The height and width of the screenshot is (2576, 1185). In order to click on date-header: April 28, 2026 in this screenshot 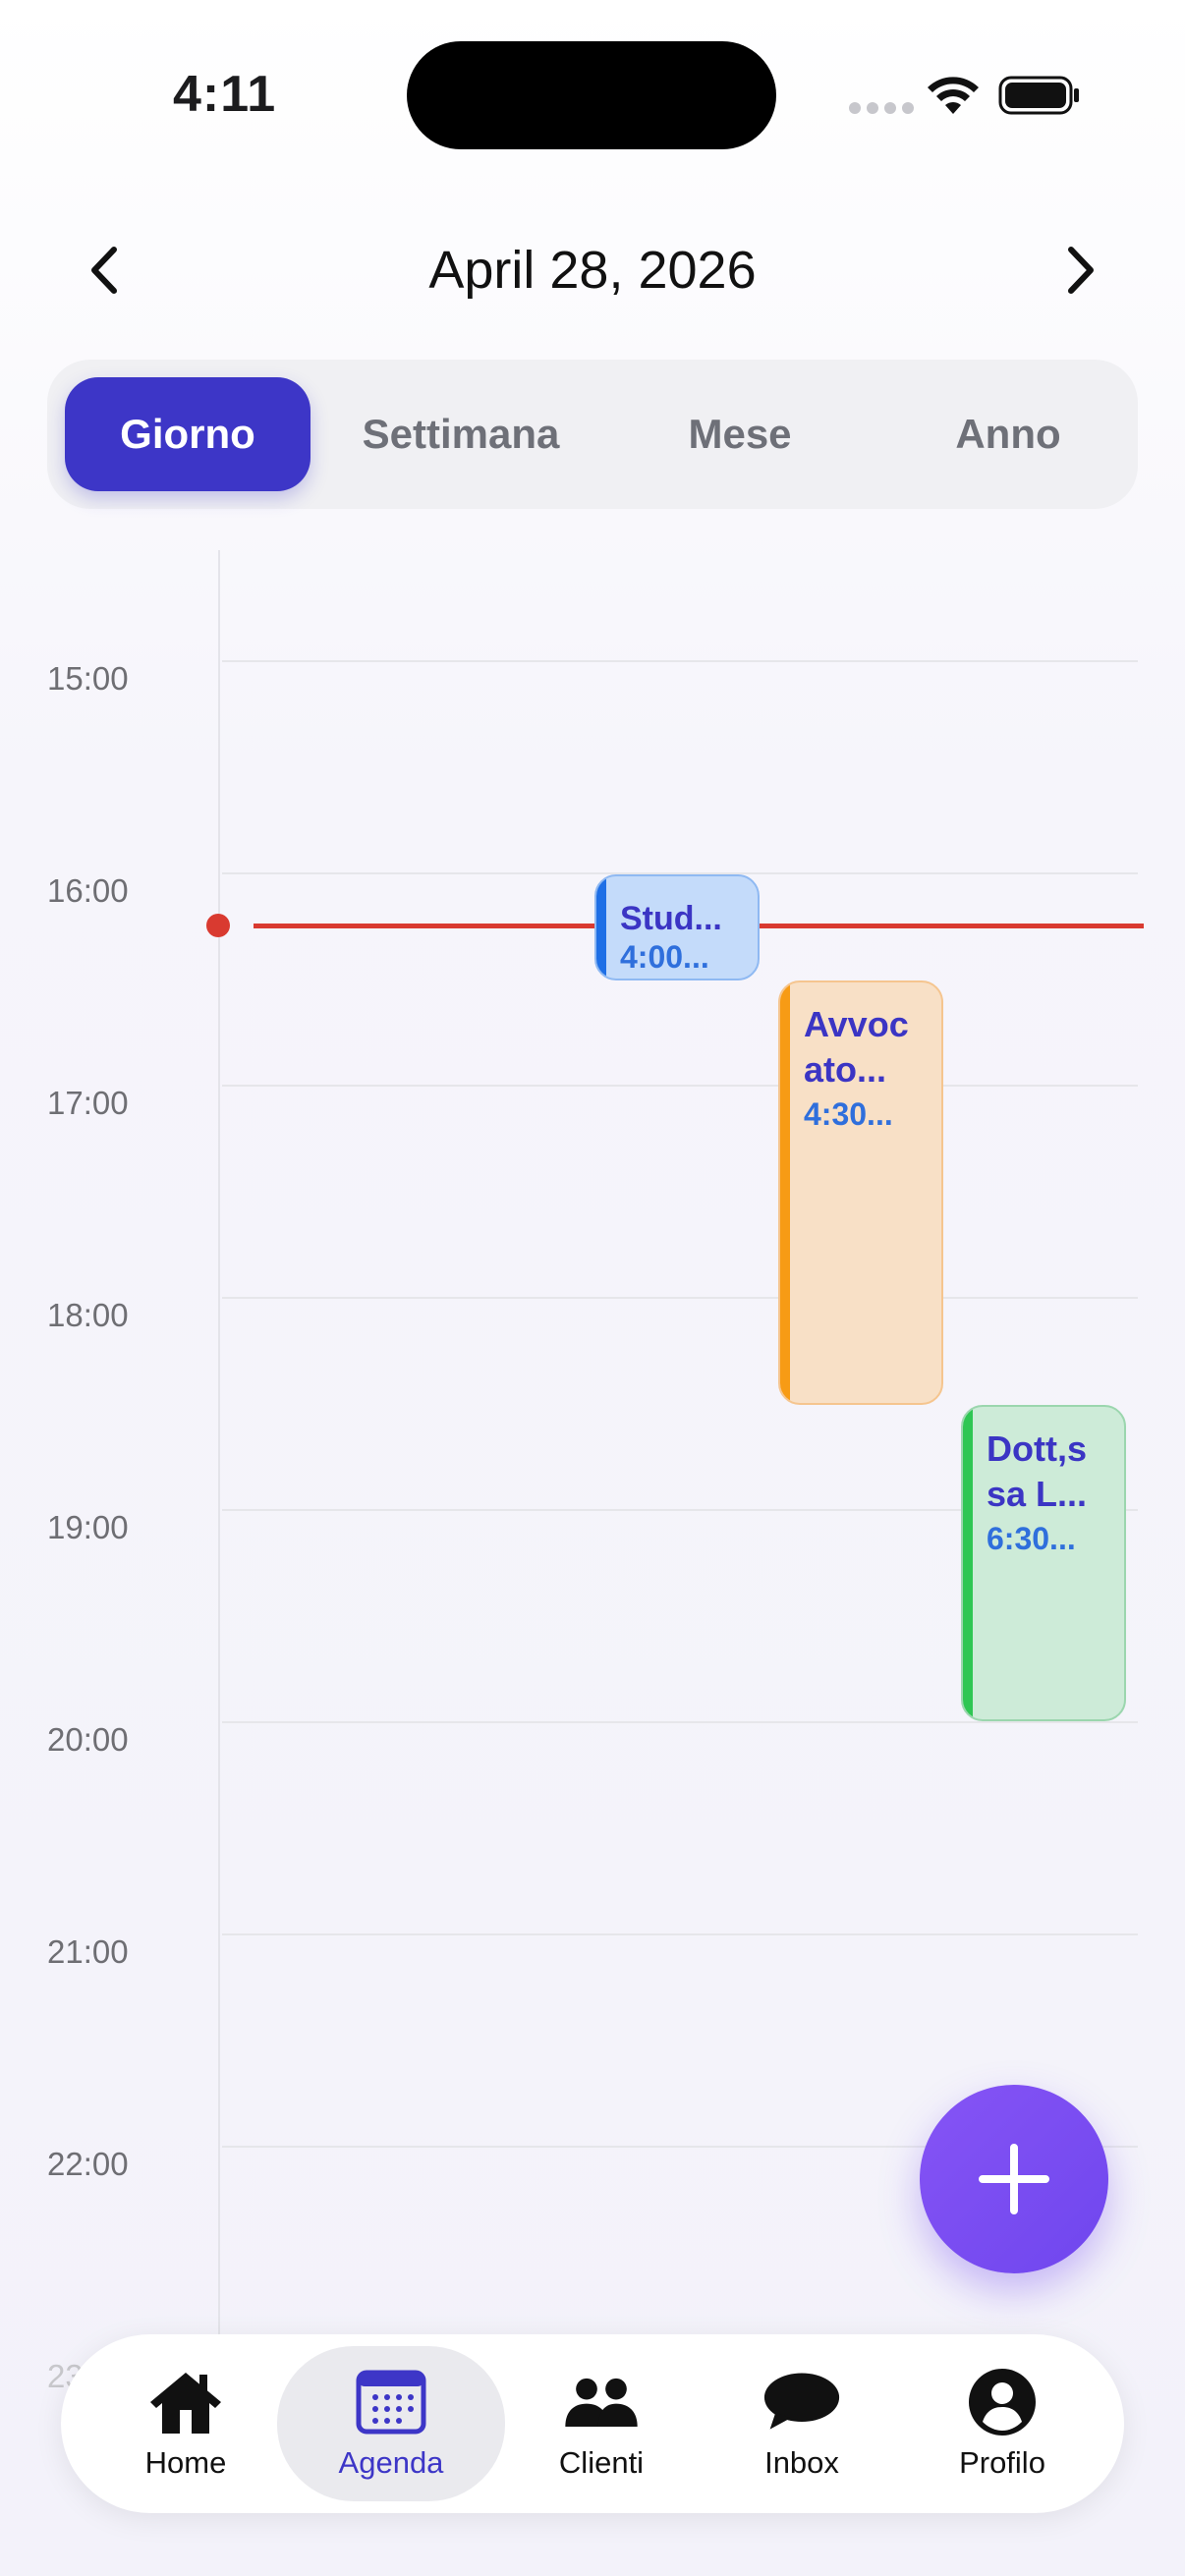, I will do `click(592, 270)`.